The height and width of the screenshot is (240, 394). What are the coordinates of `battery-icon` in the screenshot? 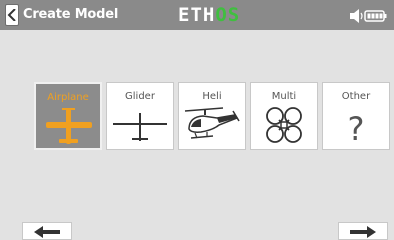 It's located at (375, 16).